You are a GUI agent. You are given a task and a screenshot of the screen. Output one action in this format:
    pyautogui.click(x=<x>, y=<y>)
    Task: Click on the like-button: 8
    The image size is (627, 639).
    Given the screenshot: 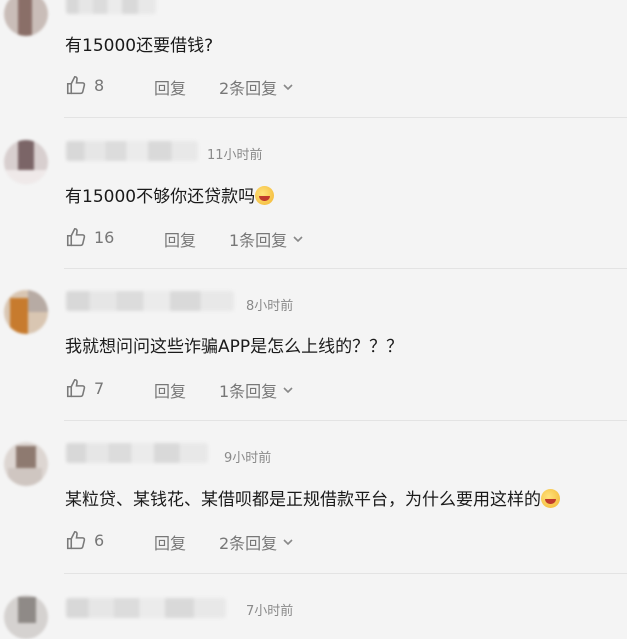 What is the action you would take?
    pyautogui.click(x=85, y=85)
    